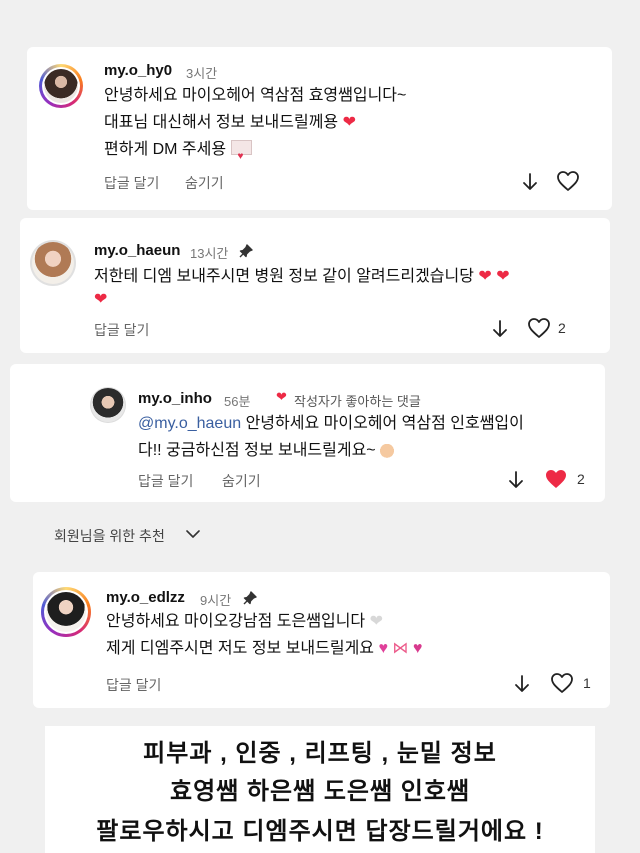  What do you see at coordinates (264, 648) in the screenshot?
I see `comment-line: 제게 디엠주시면 저도 정보 보내드릴게요 ♥ ⋈ ♥` at bounding box center [264, 648].